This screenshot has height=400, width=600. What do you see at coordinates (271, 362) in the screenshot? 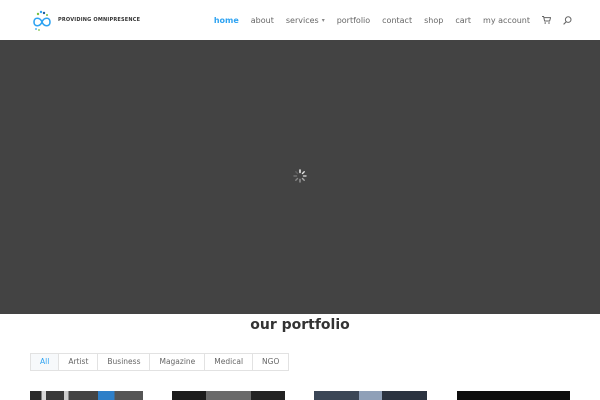
I see `filter-ngo: NGO` at bounding box center [271, 362].